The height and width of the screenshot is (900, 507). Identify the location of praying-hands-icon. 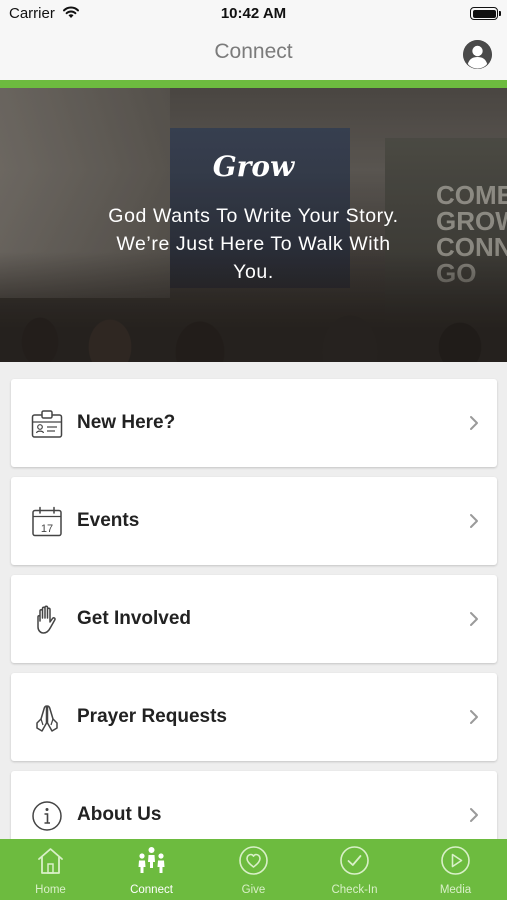
(47, 718).